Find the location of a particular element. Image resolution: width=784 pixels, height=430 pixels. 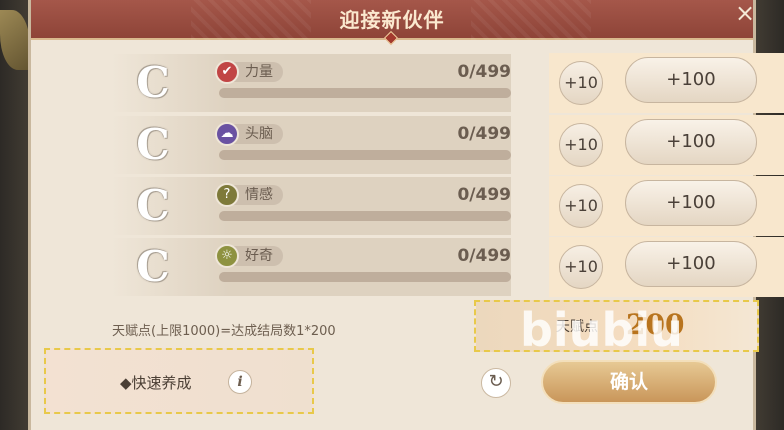

stat-row-curiosity: C ☼ 好奇 0/499 +10 +100 is located at coordinates (447, 267).